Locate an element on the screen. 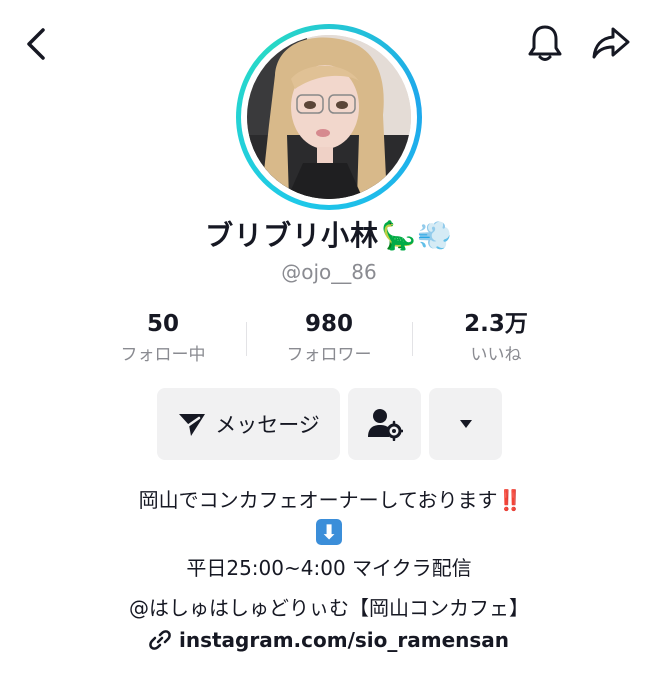  profile-name-emojis: 🦕💨 is located at coordinates (417, 235).